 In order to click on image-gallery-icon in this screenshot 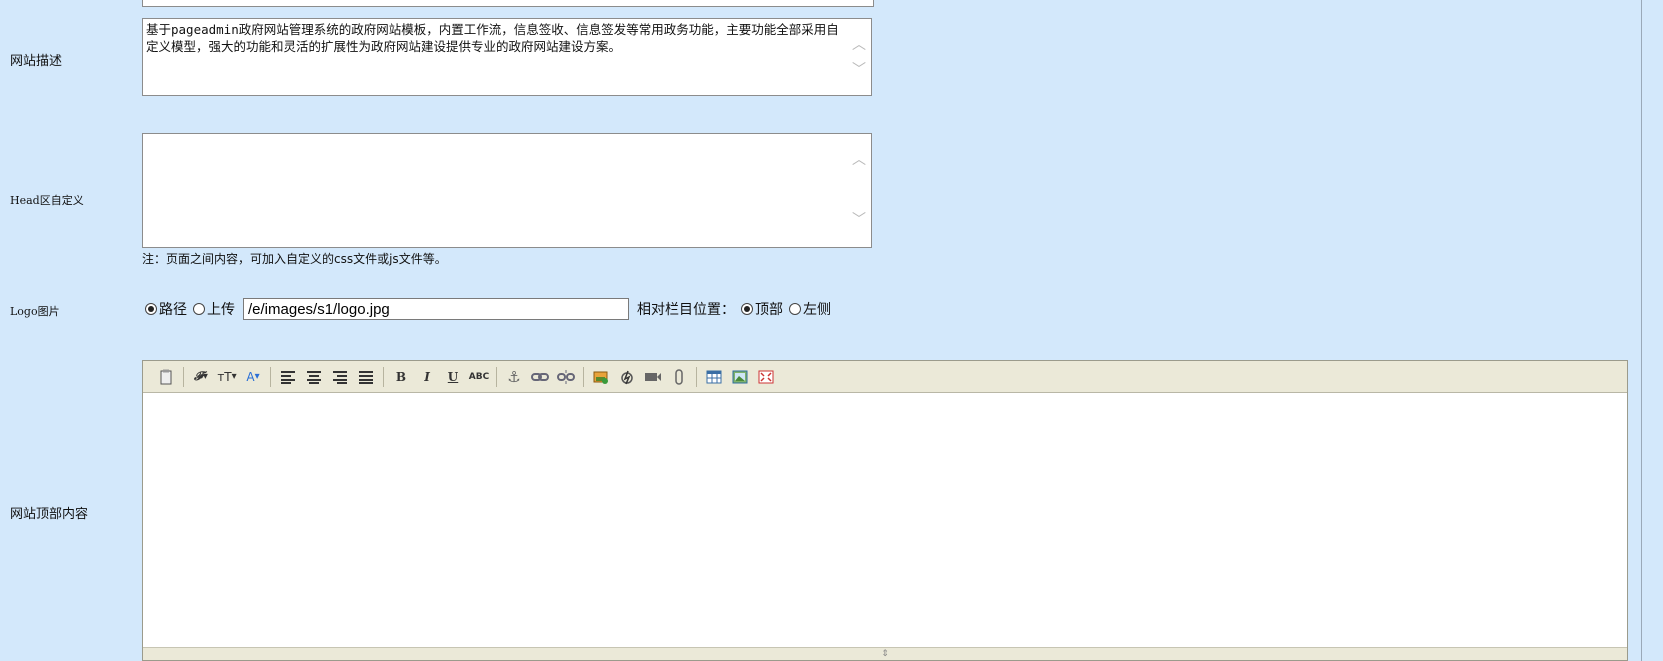, I will do `click(740, 377)`.